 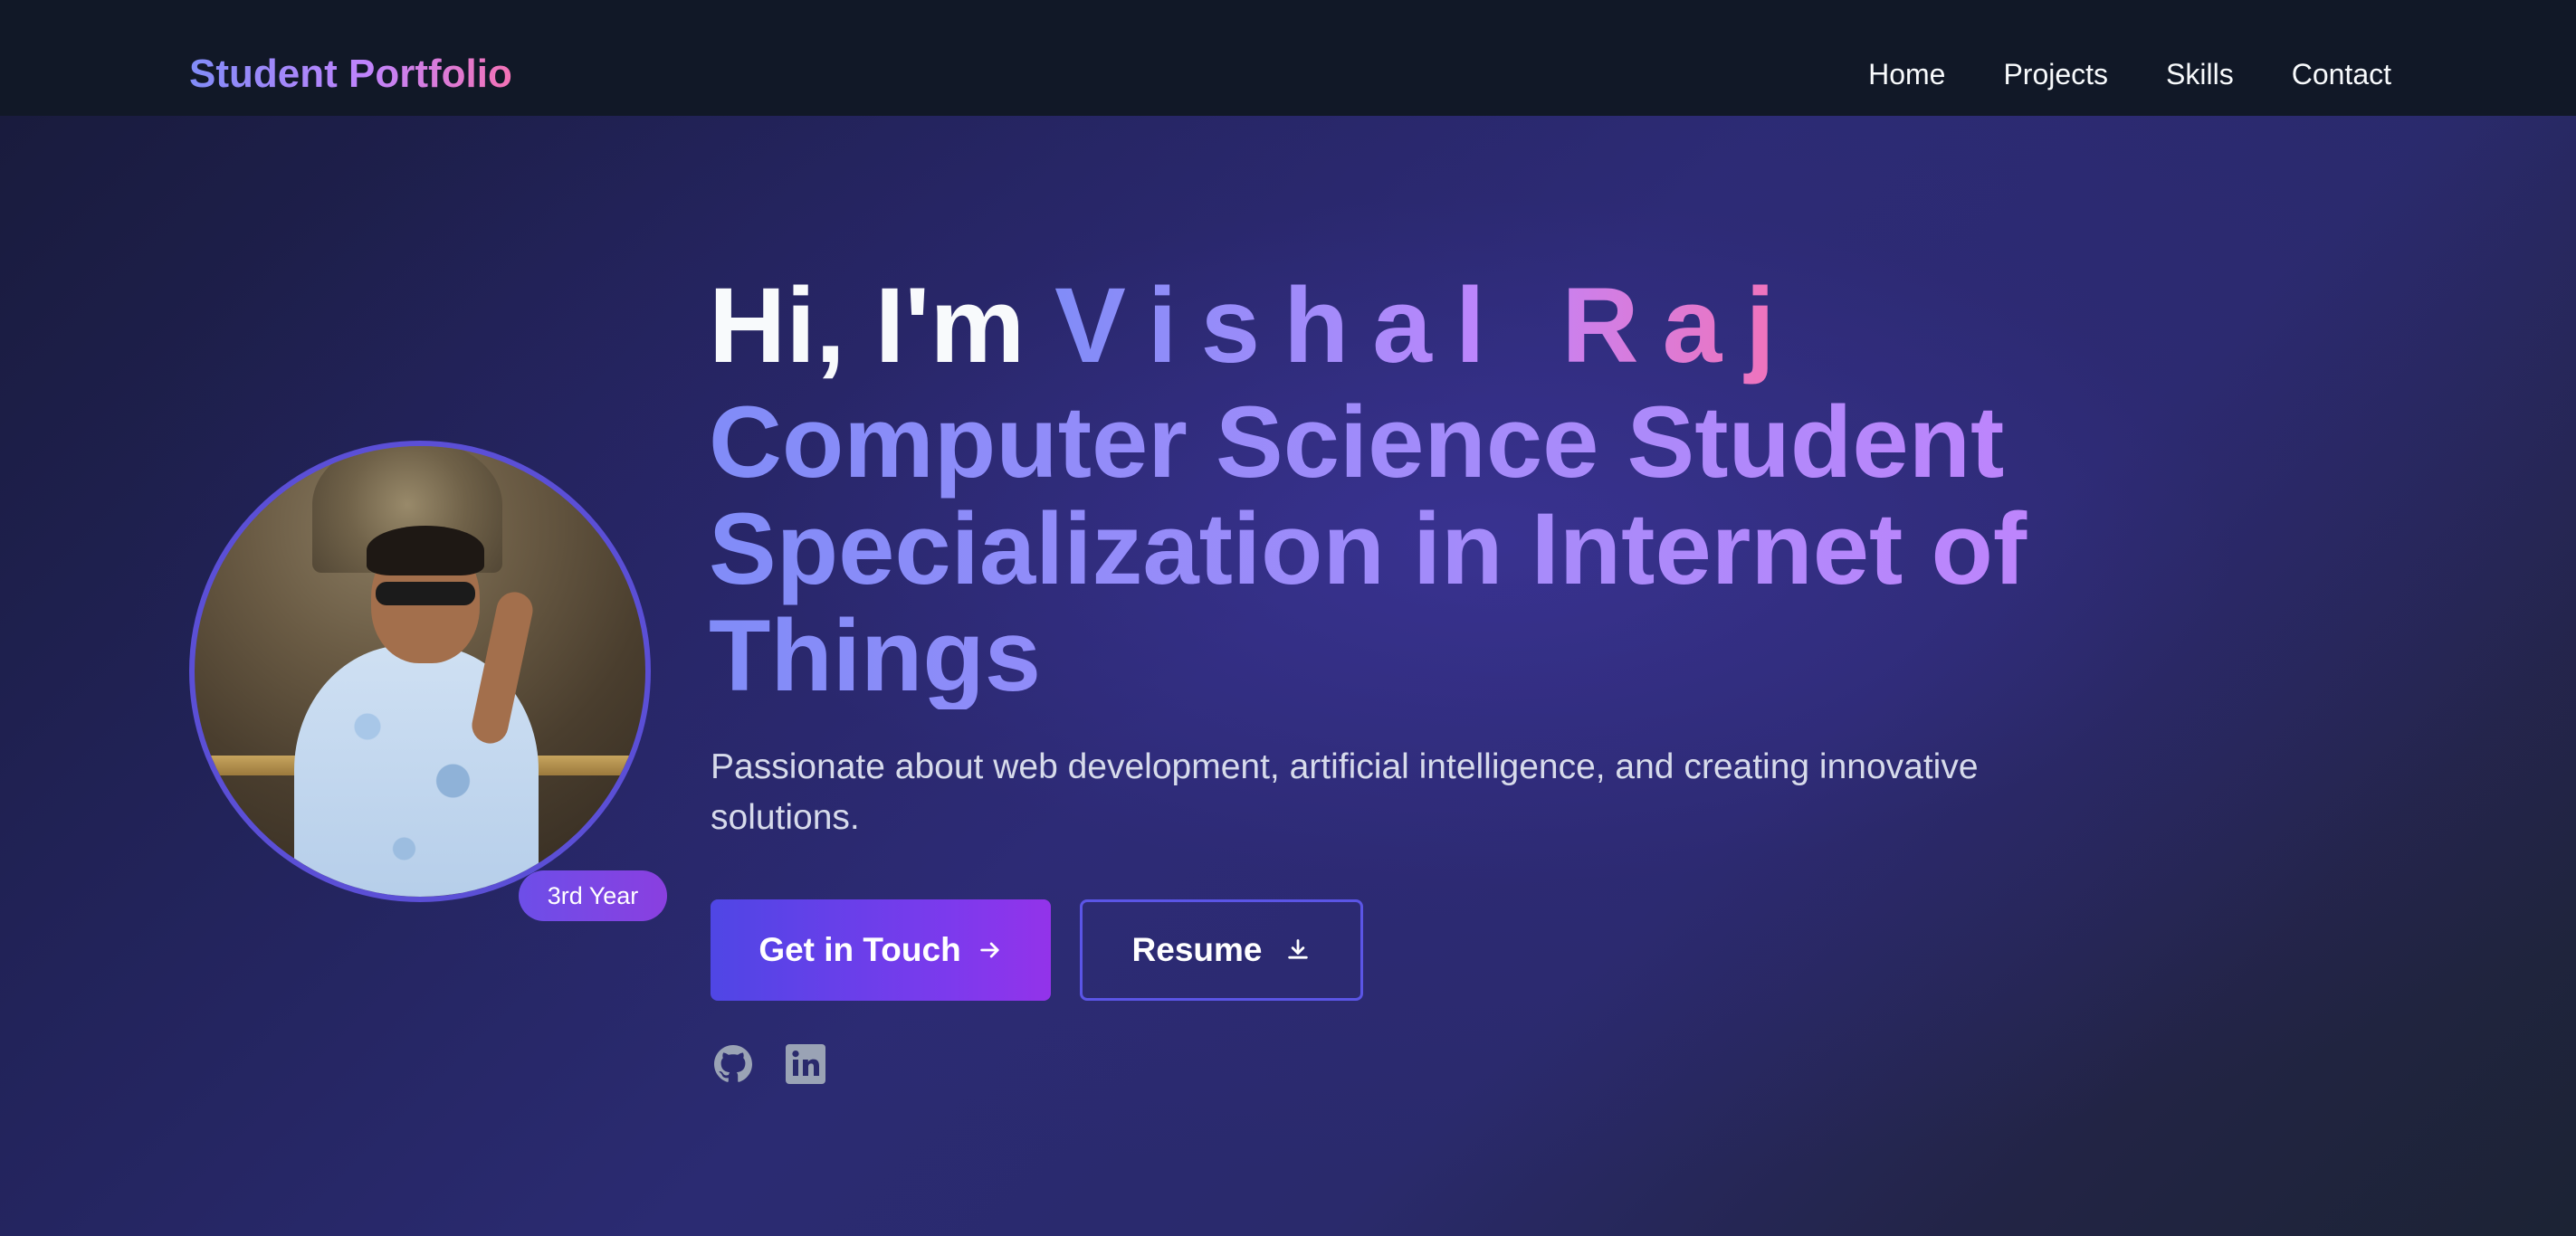 I want to click on photo-person-sunglasses, so click(x=426, y=593).